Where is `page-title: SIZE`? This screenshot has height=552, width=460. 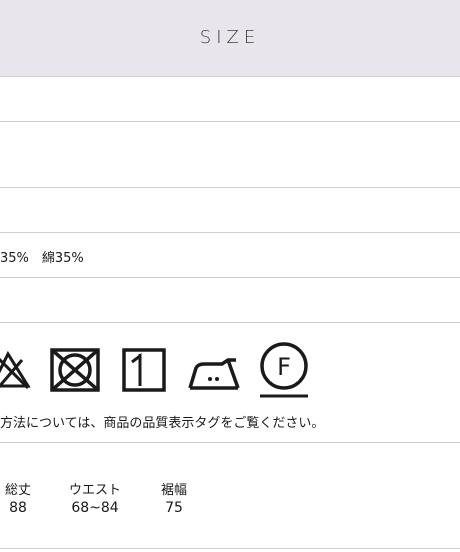
page-title: SIZE is located at coordinates (230, 37).